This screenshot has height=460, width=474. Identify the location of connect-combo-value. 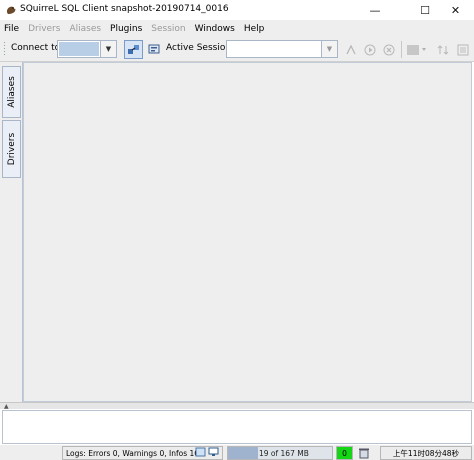
(79, 49).